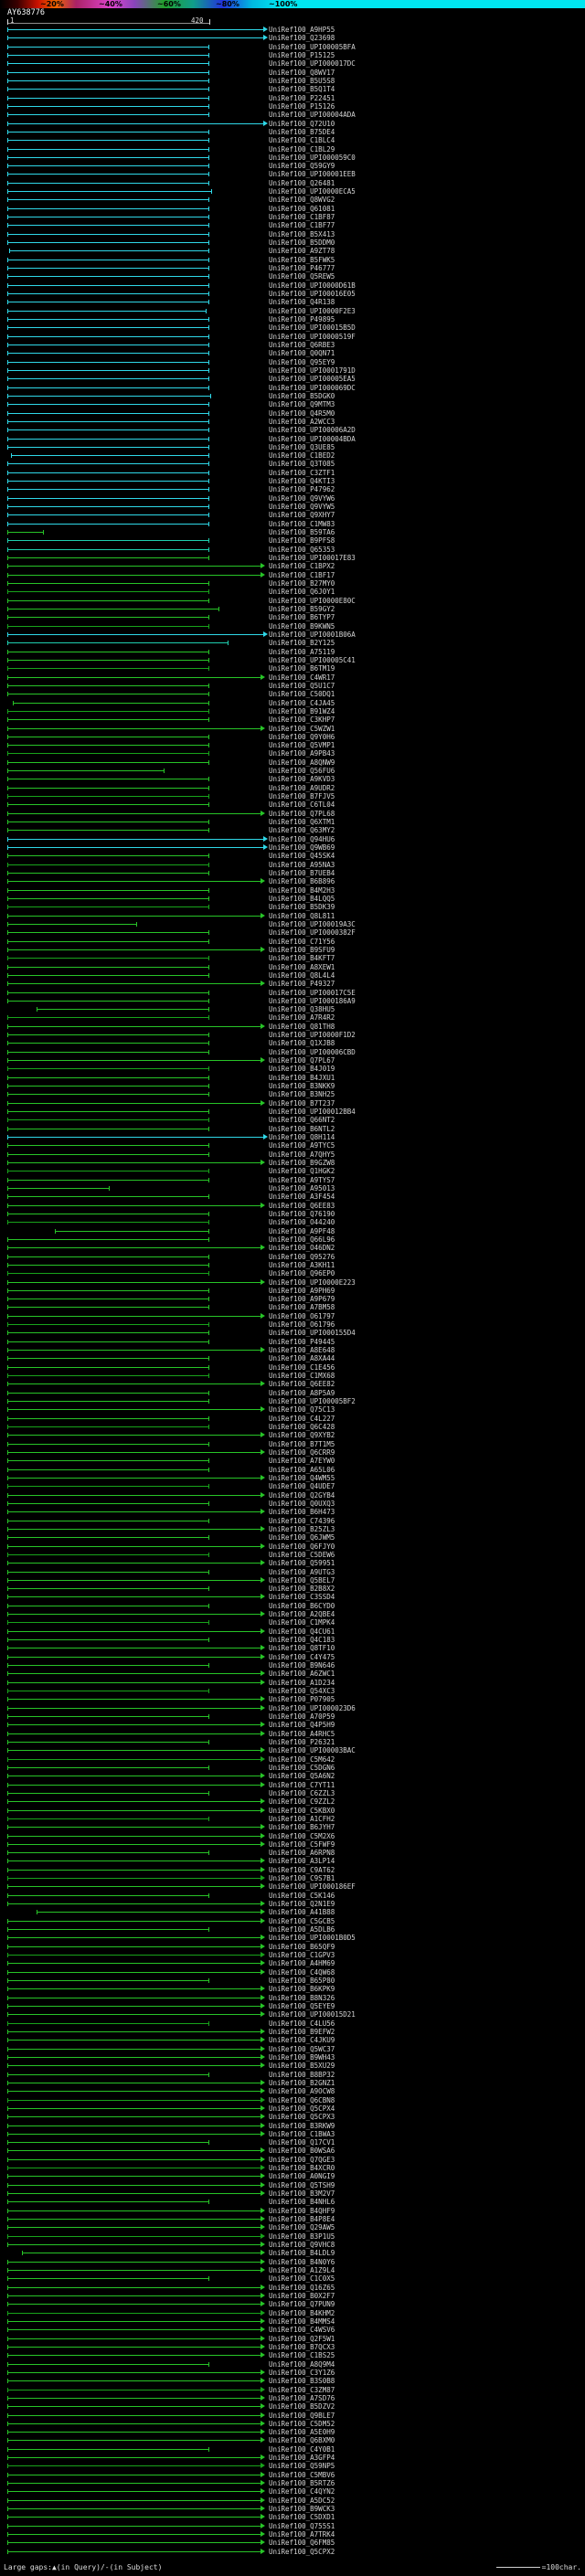 The image size is (585, 2576). Describe the element at coordinates (302, 1853) in the screenshot. I see `hit-subject-id: UniRef100_A6RPN8` at that location.